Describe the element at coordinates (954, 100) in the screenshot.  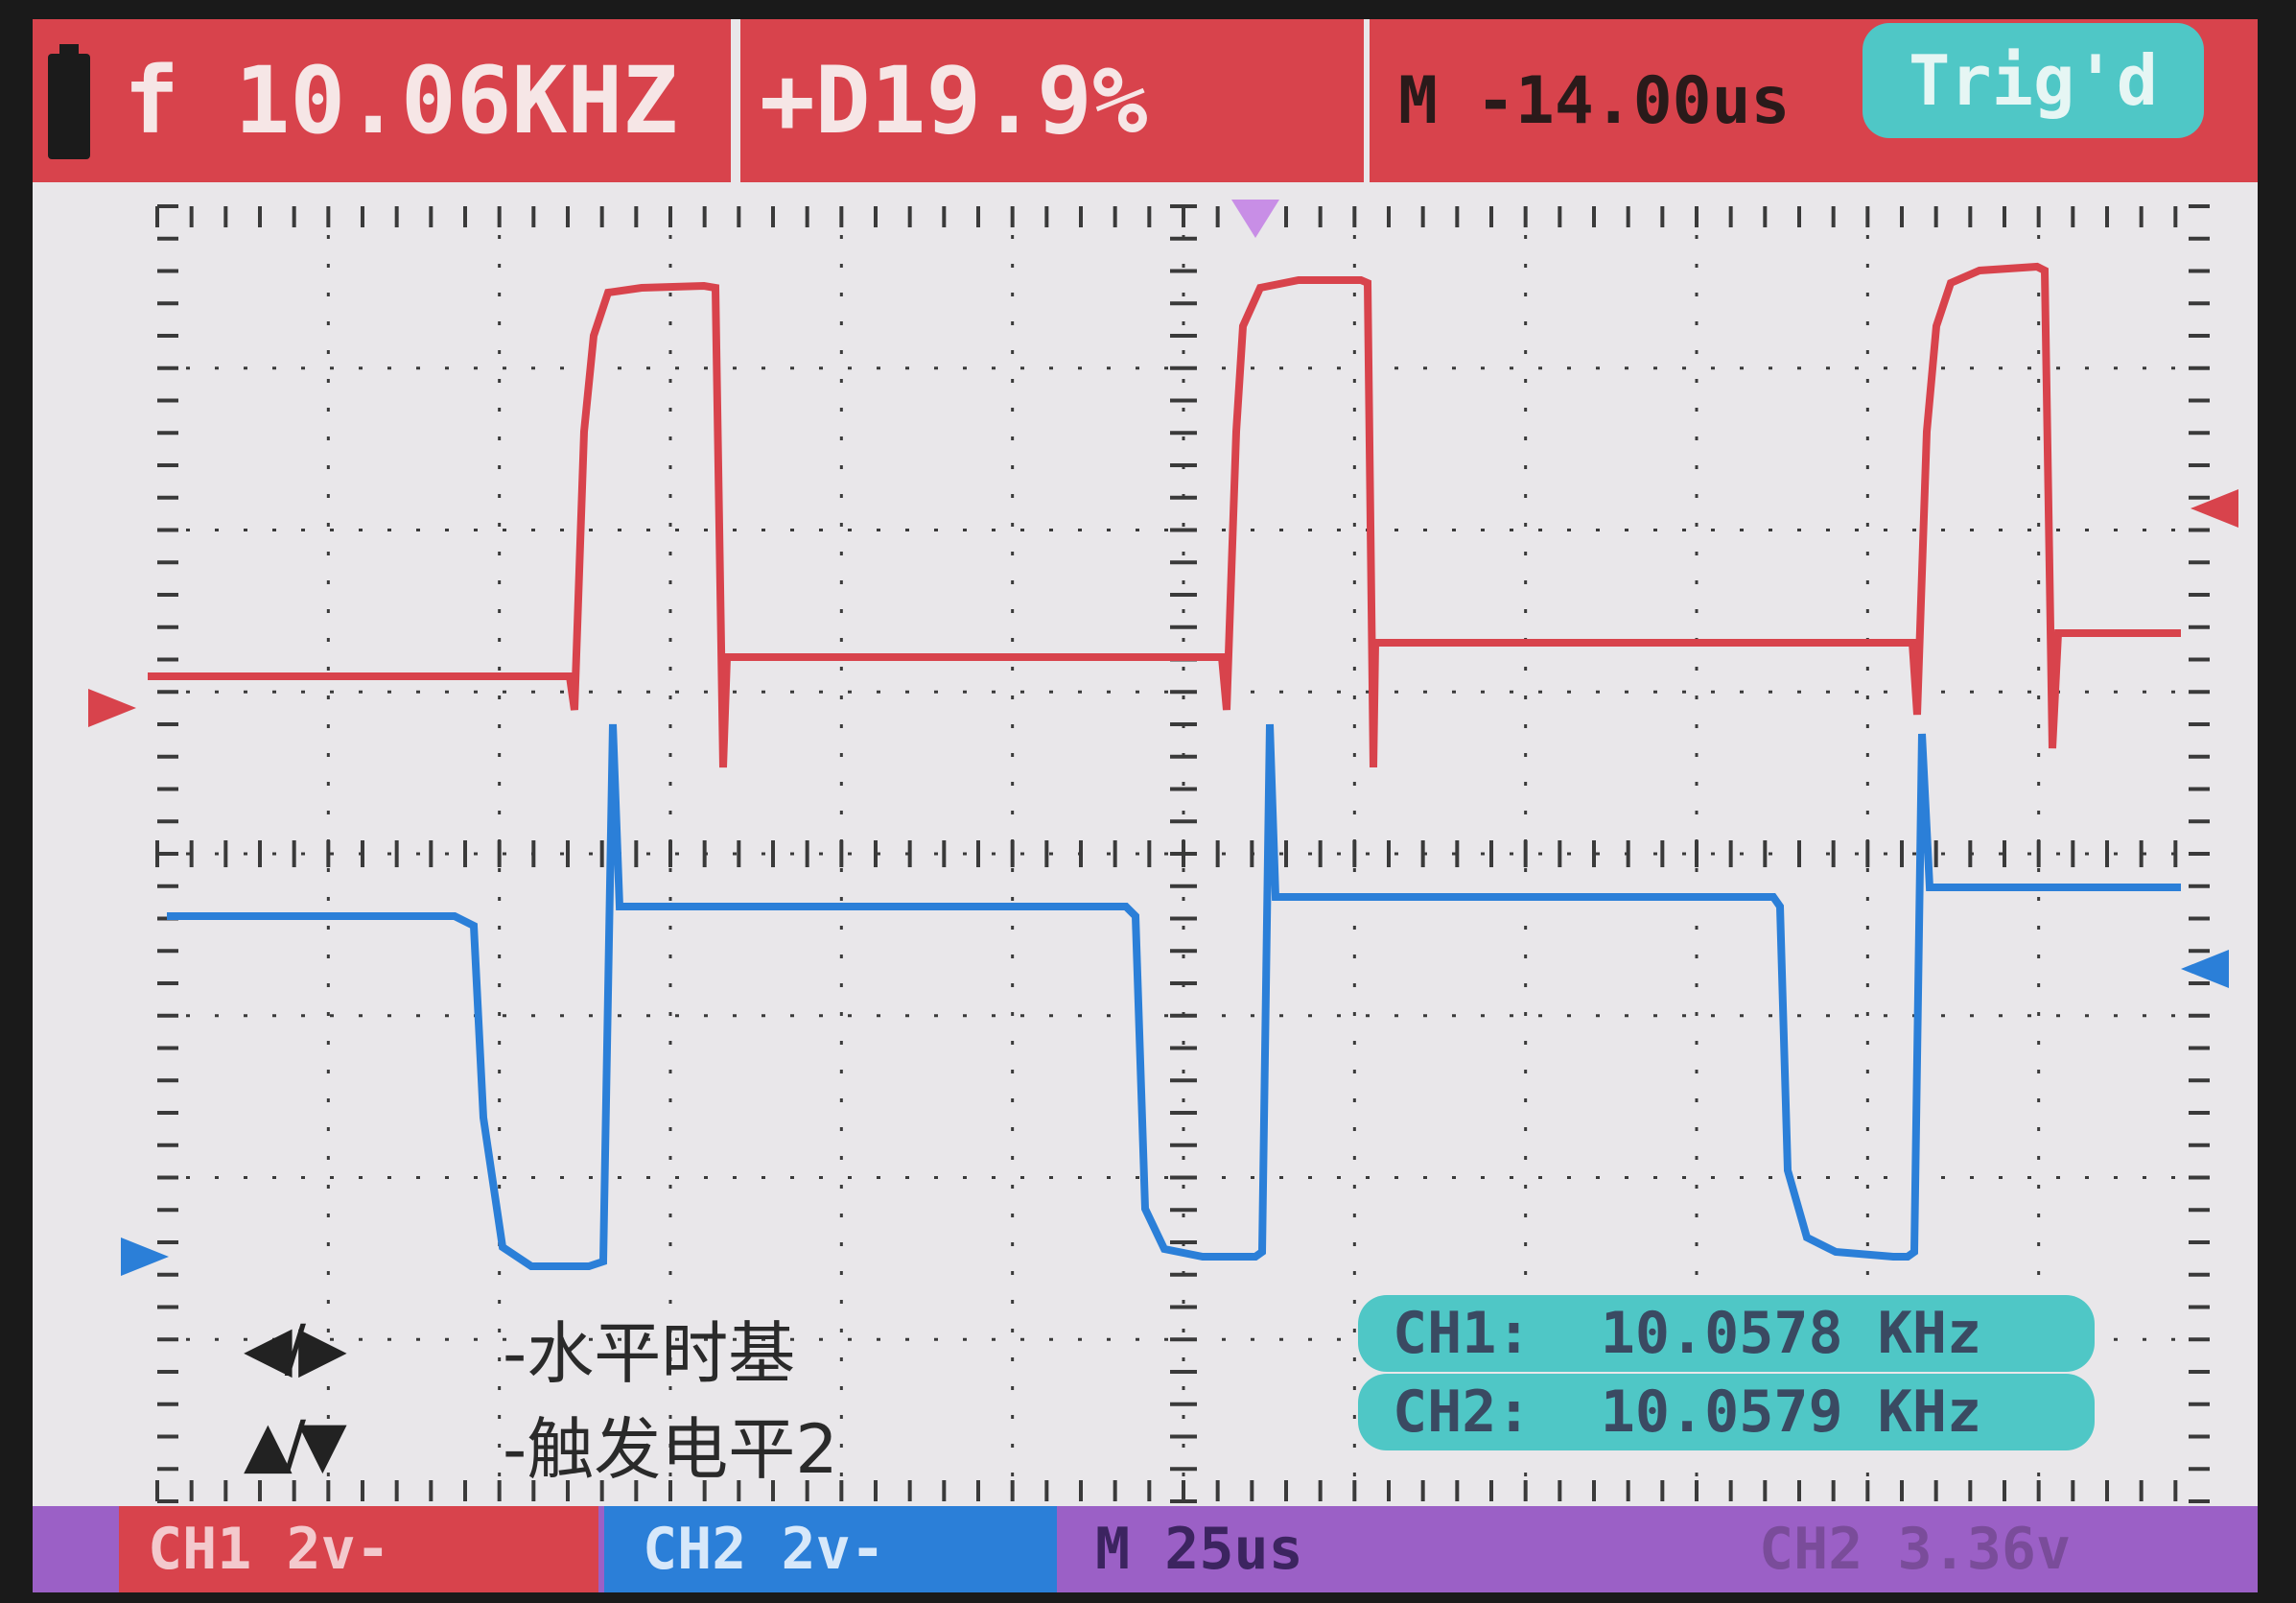
I see `duty-cycle-value: +D19.9%` at that location.